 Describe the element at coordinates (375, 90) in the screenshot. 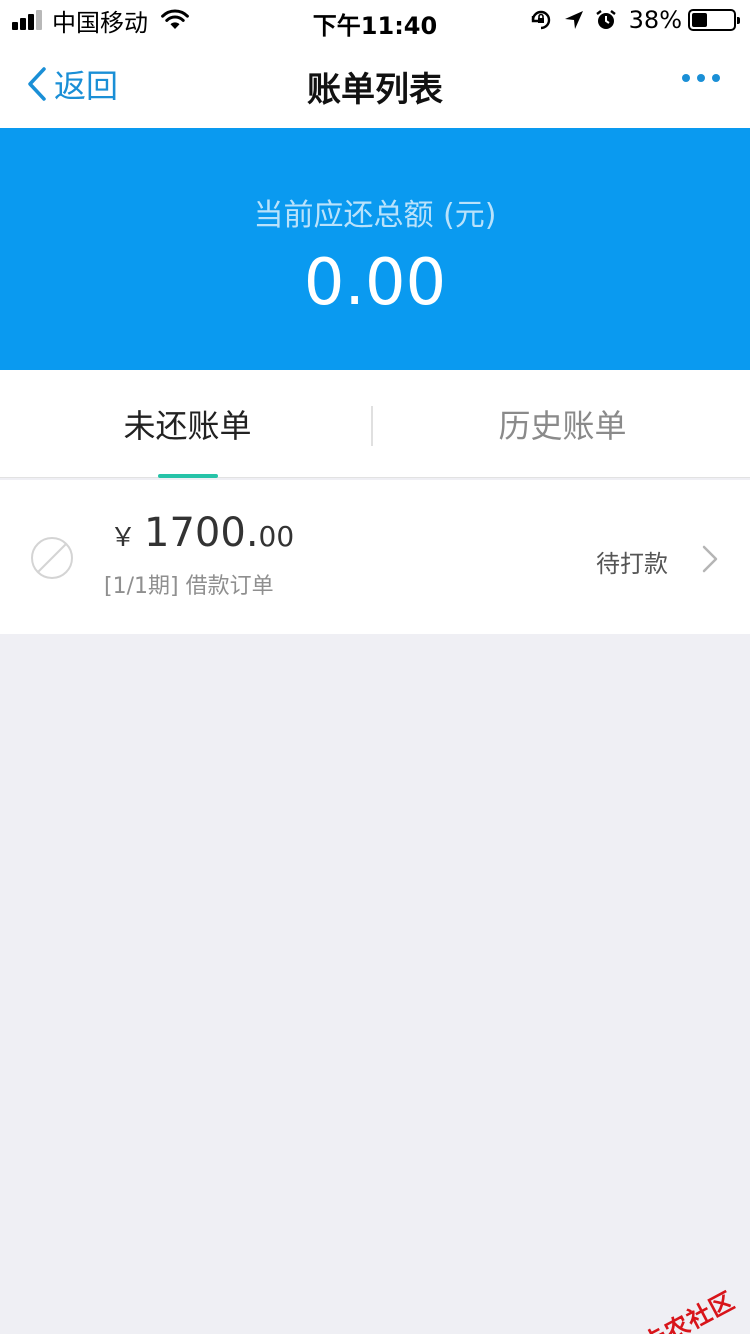

I see `page-title: 账单列表` at that location.